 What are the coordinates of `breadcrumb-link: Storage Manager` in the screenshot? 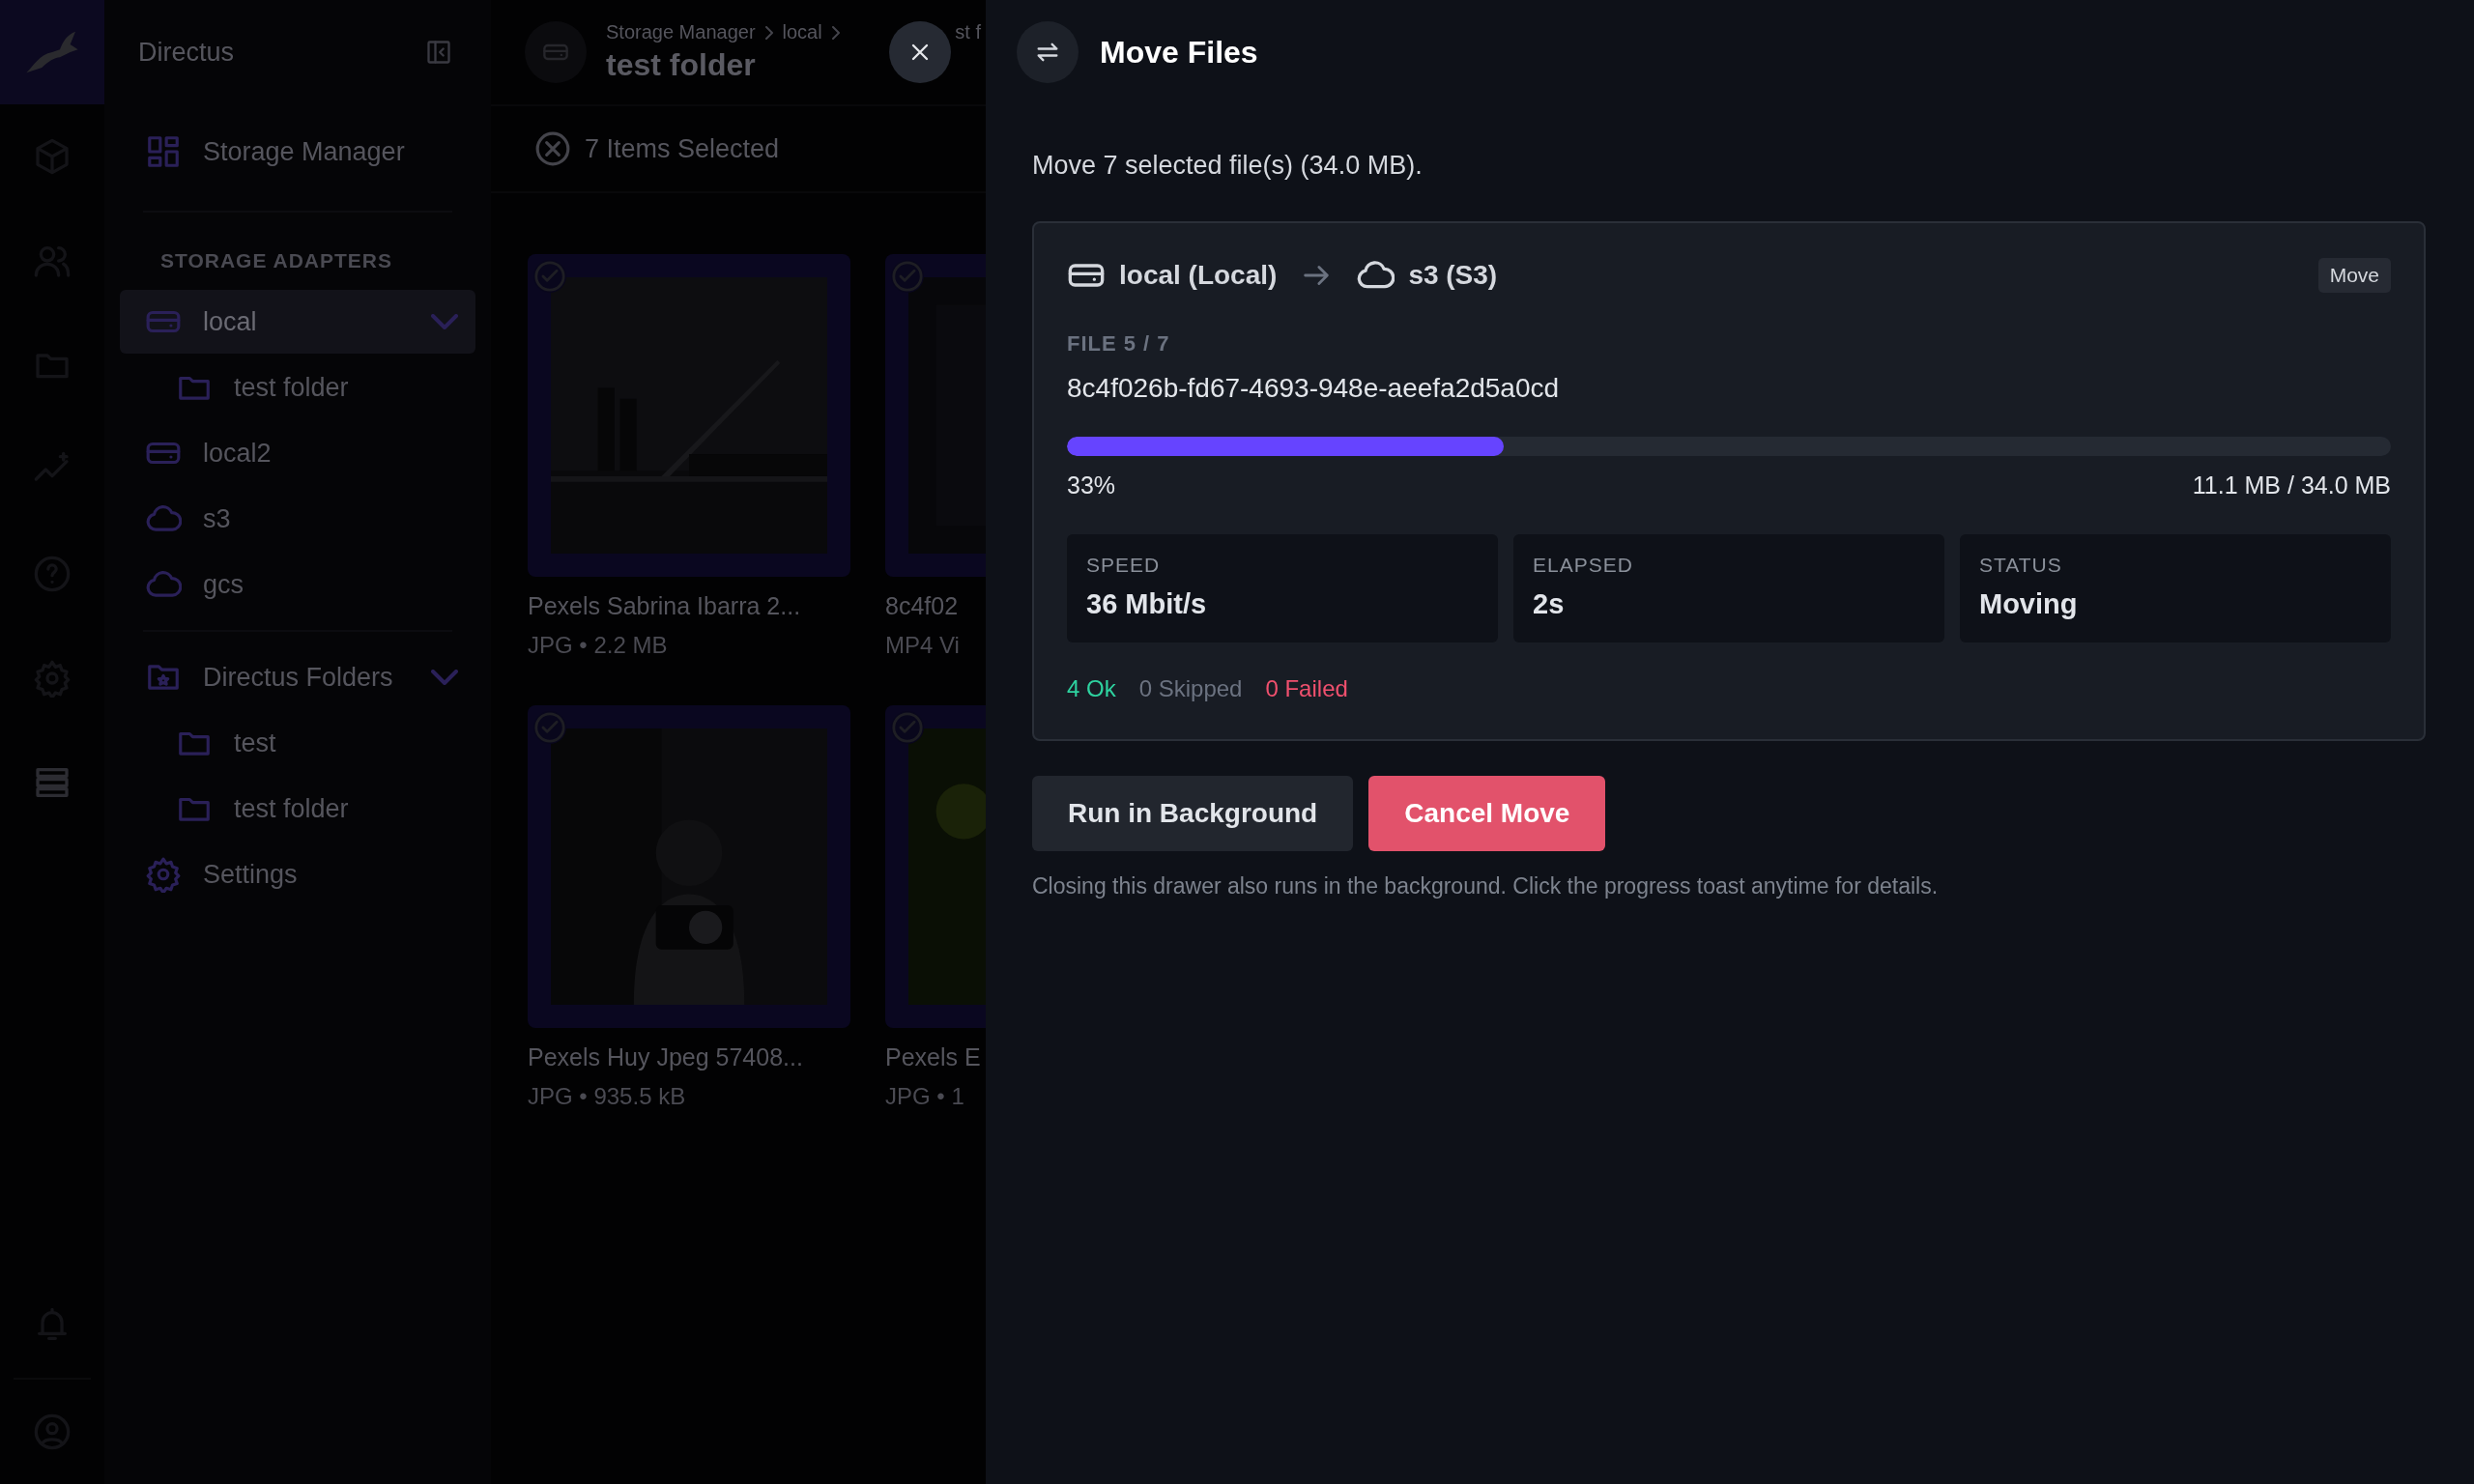 It's located at (681, 32).